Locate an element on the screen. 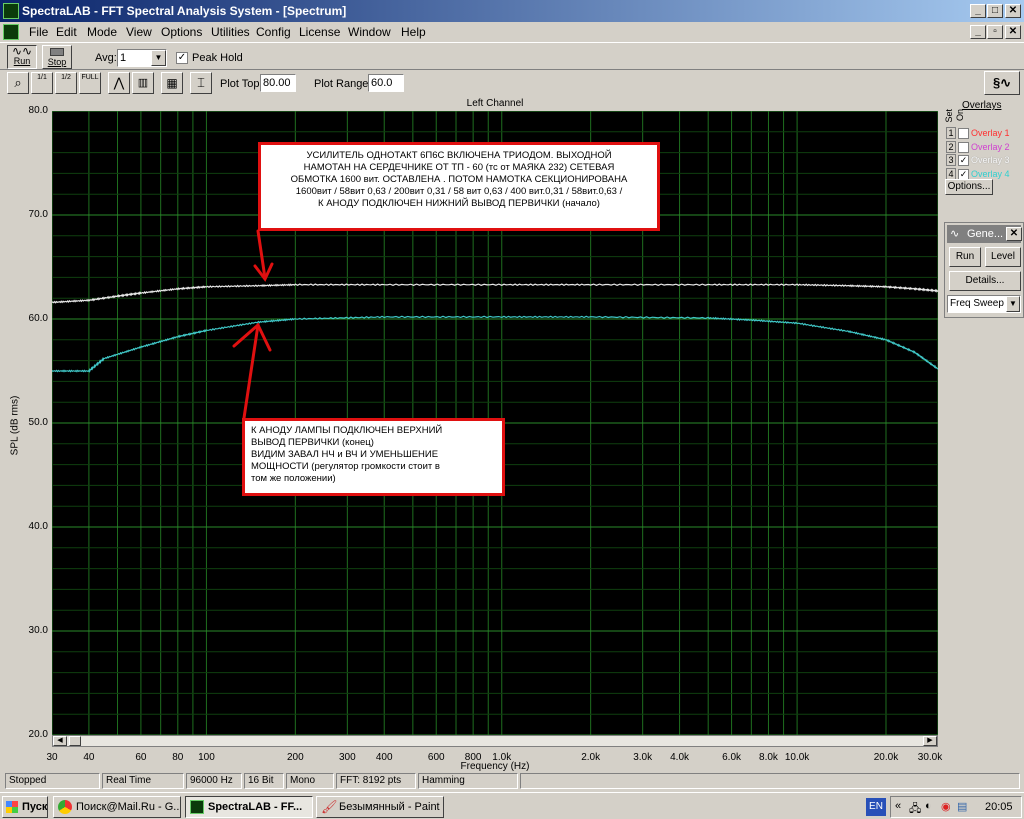  scroll-right-icon: ▶ is located at coordinates (930, 741).